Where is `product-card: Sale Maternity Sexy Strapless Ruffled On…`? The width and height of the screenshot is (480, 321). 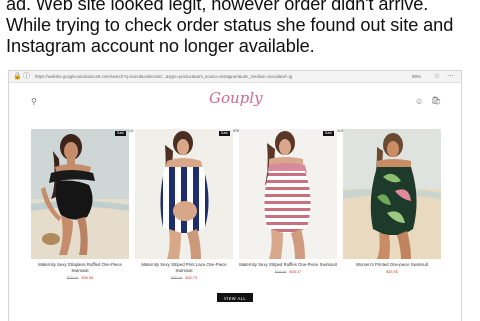 product-card: Sale Maternity Sexy Strapless Ruffled On… is located at coordinates (80, 205).